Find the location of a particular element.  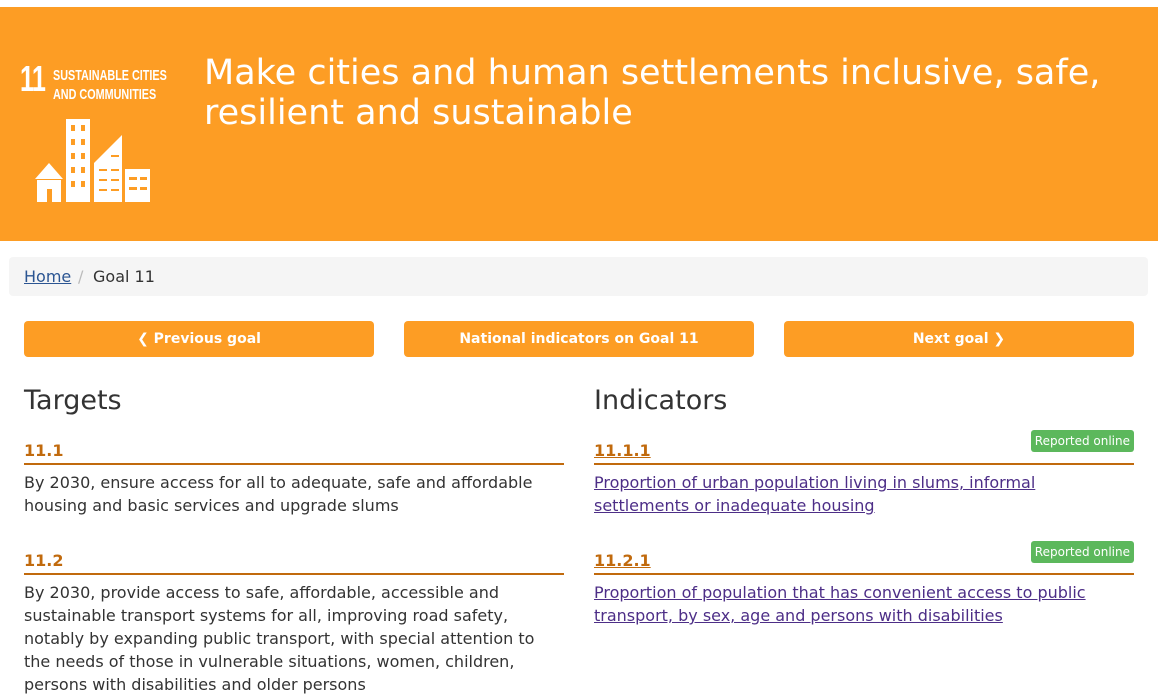

breadcrumb-home-link: Home is located at coordinates (47, 276).